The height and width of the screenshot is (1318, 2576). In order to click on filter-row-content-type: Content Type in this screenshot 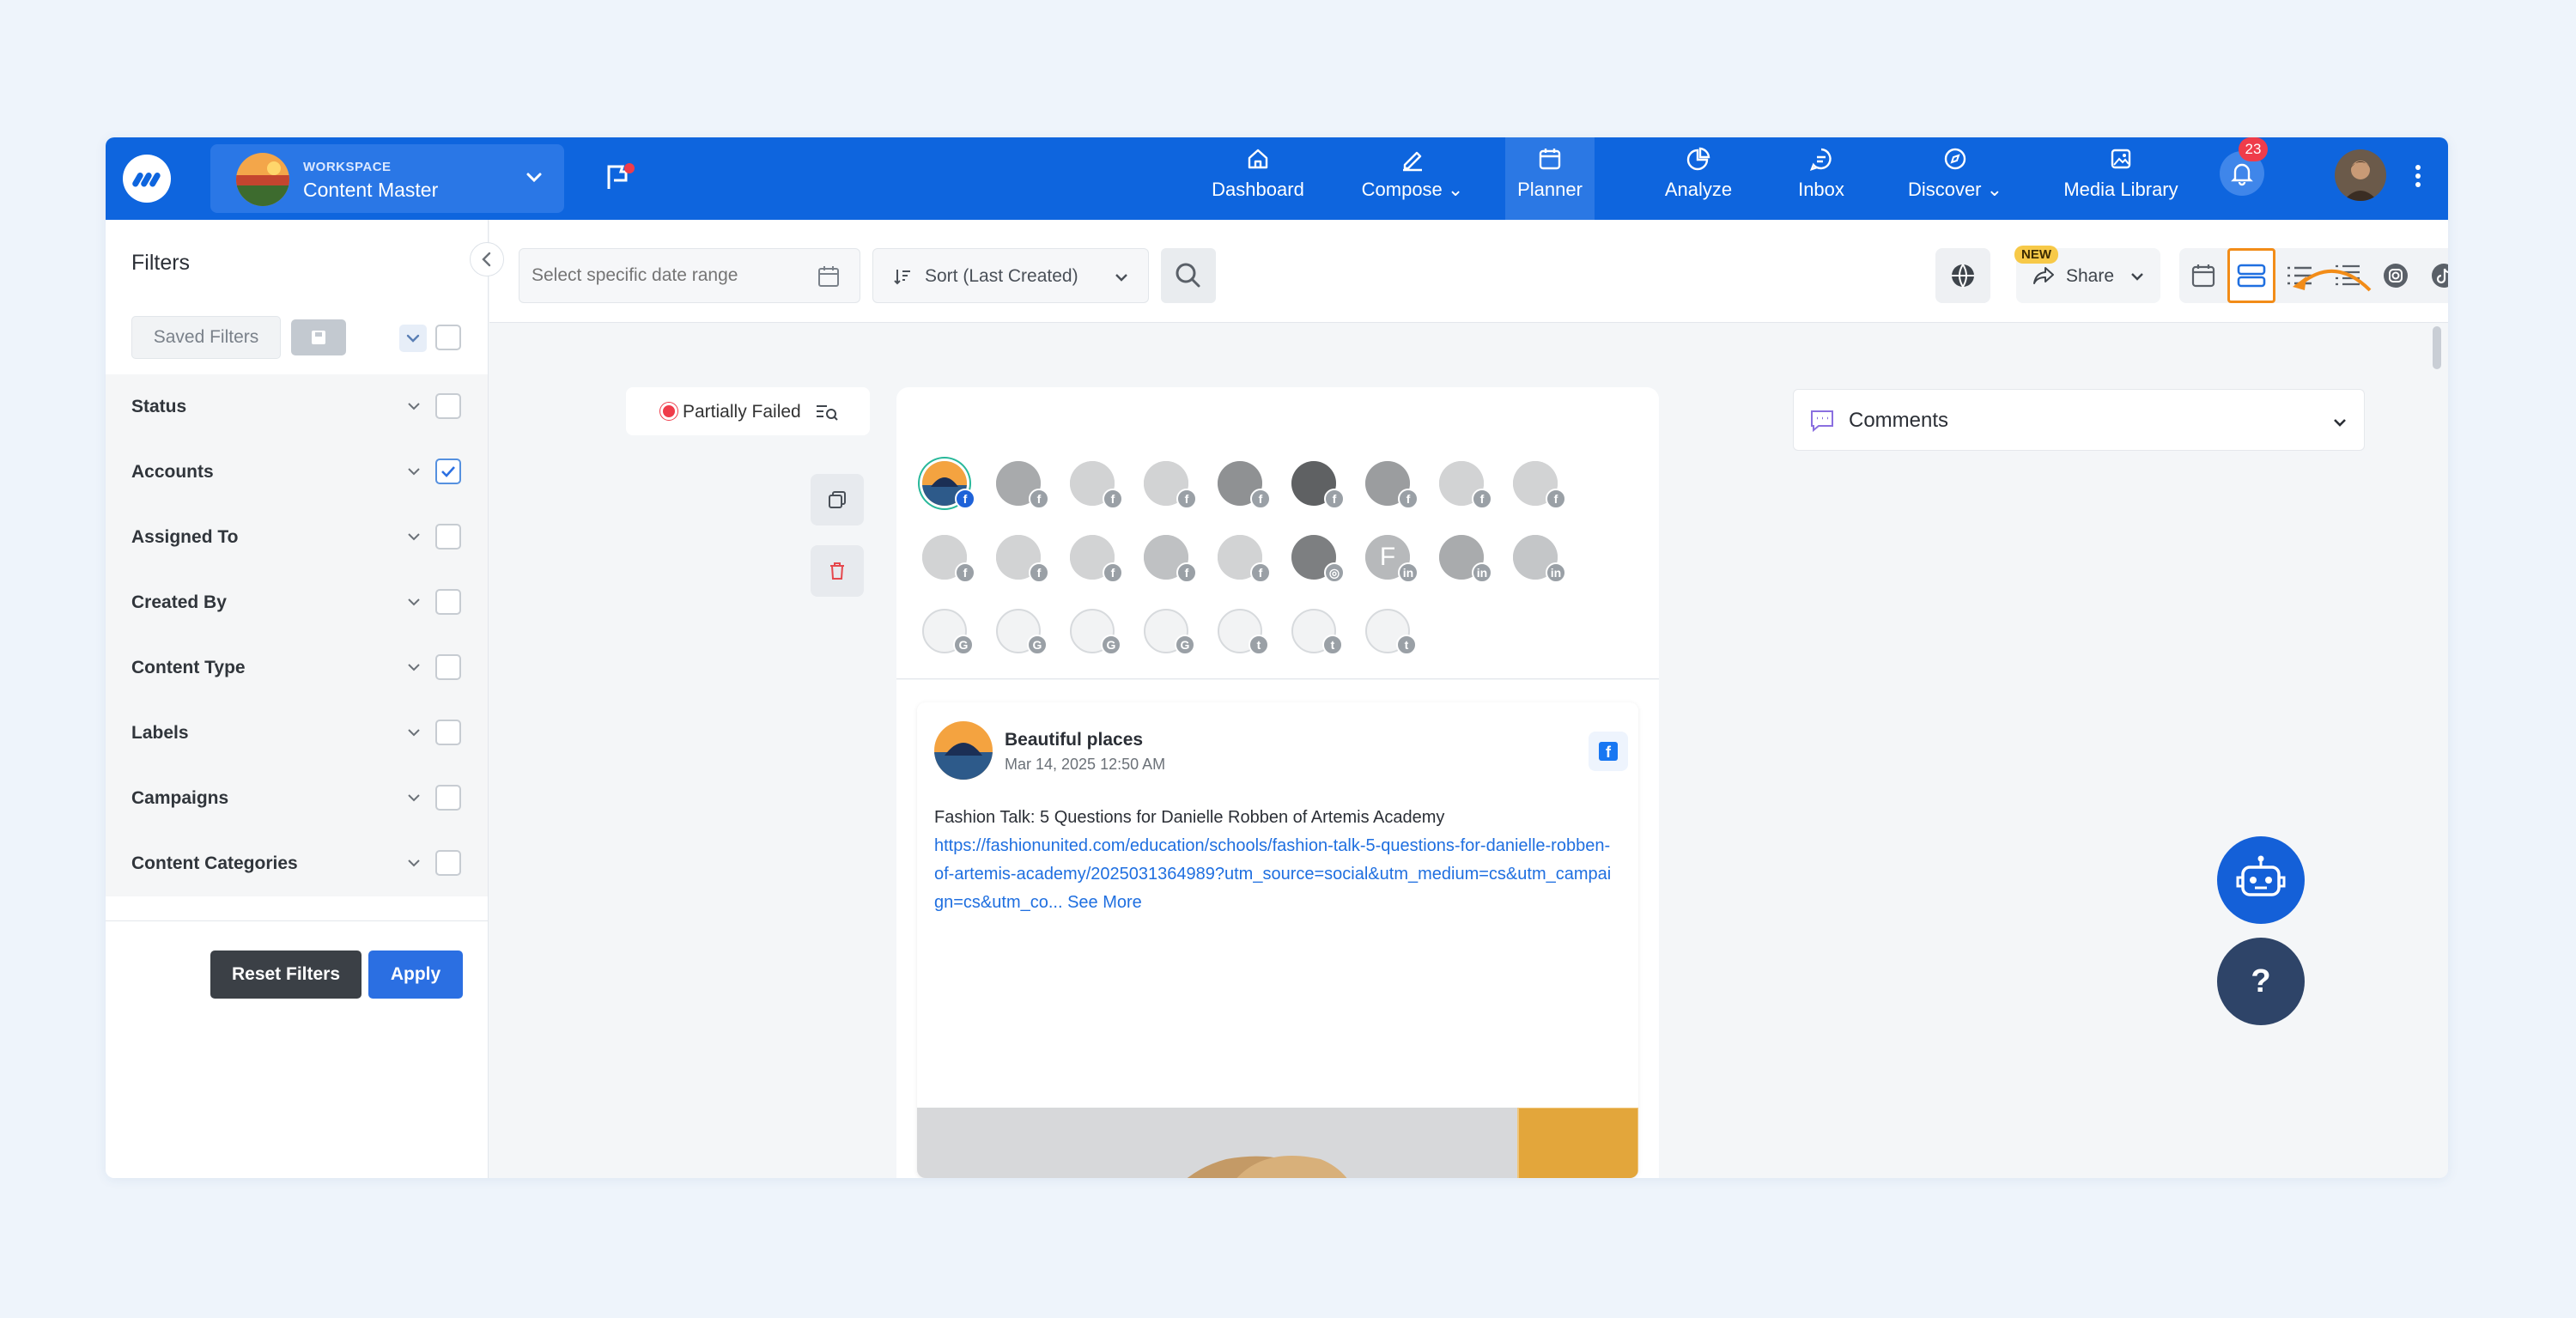, I will do `click(297, 668)`.